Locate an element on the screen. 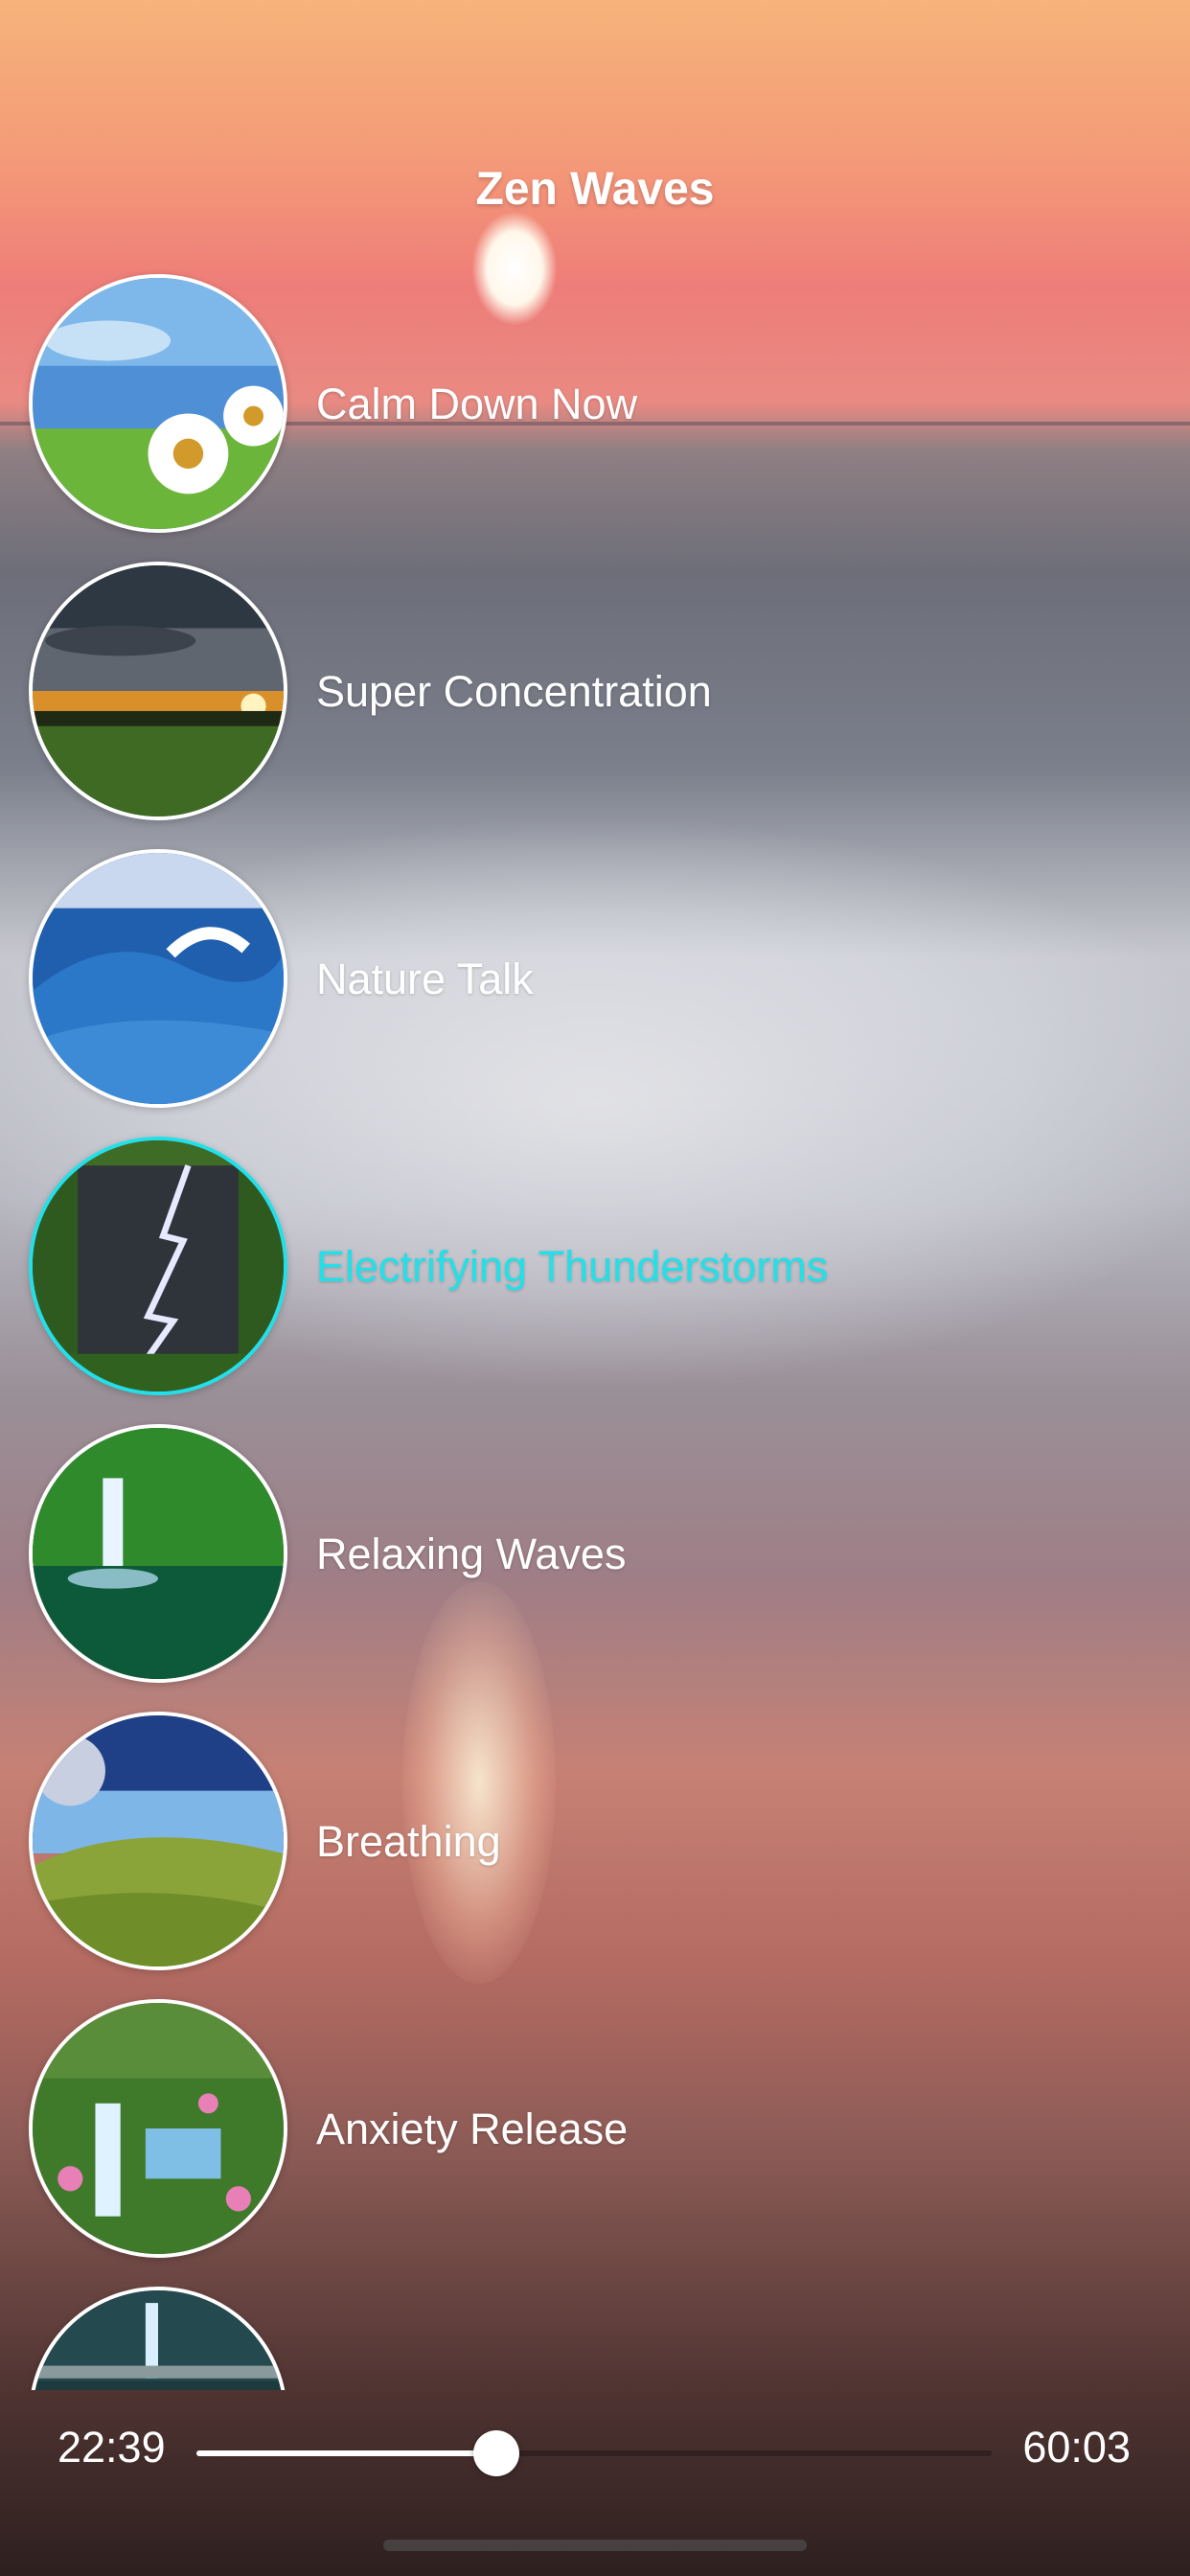 Image resolution: width=1190 pixels, height=2576 pixels. track-item-nature-talk: Nature Talk is located at coordinates (508, 983).